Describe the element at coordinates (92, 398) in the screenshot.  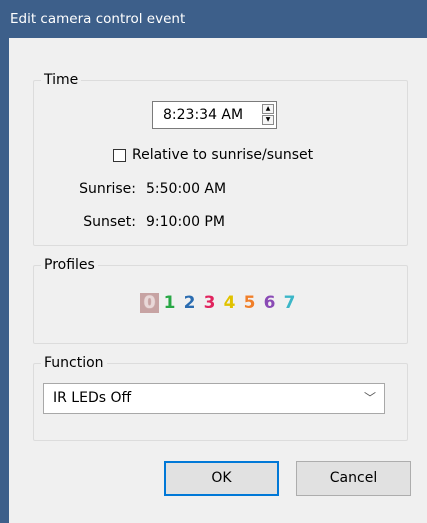
I see `function-selected-value: IR LEDs Off` at that location.